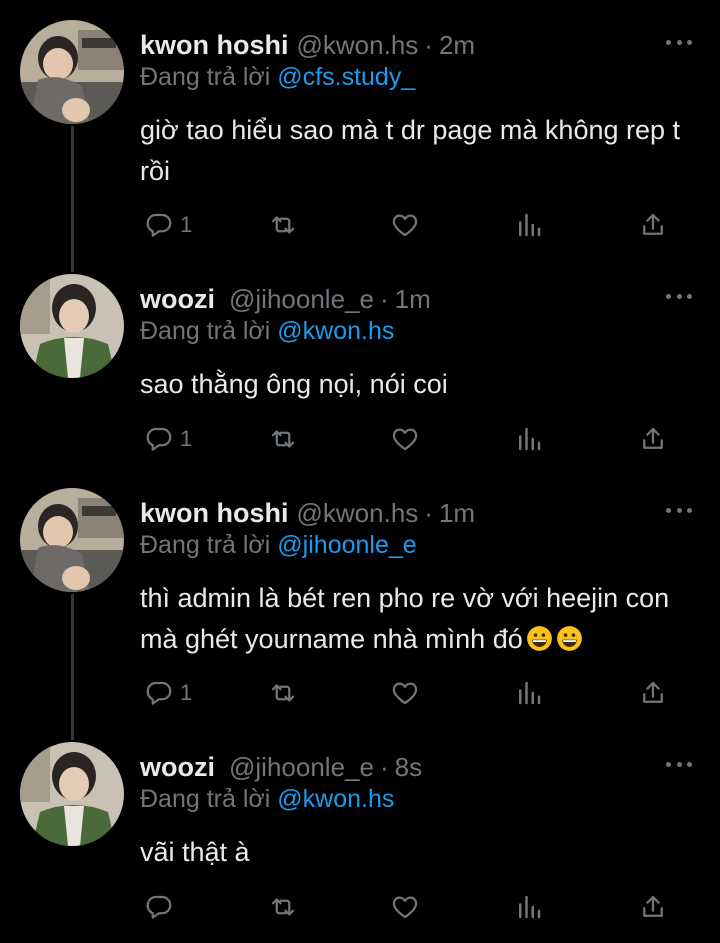 Image resolution: width=720 pixels, height=943 pixels. I want to click on tweet-header: kwon hoshi @kwon.hs · 2m, so click(307, 47).